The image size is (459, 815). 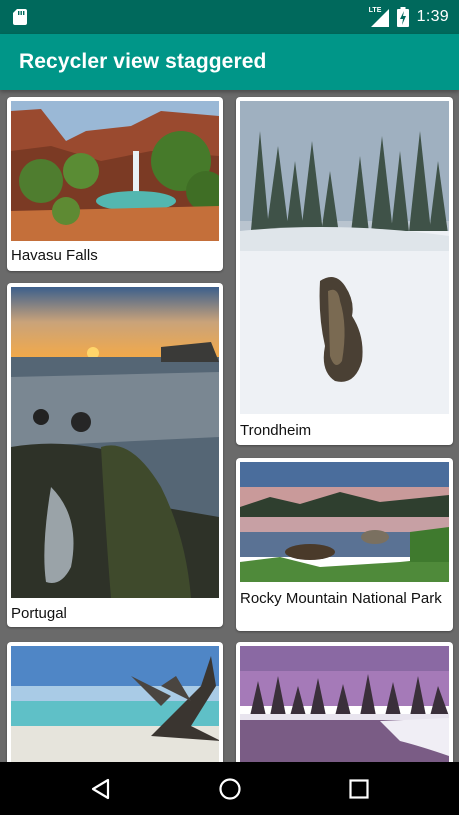 What do you see at coordinates (20, 17) in the screenshot?
I see `sd-card-icon` at bounding box center [20, 17].